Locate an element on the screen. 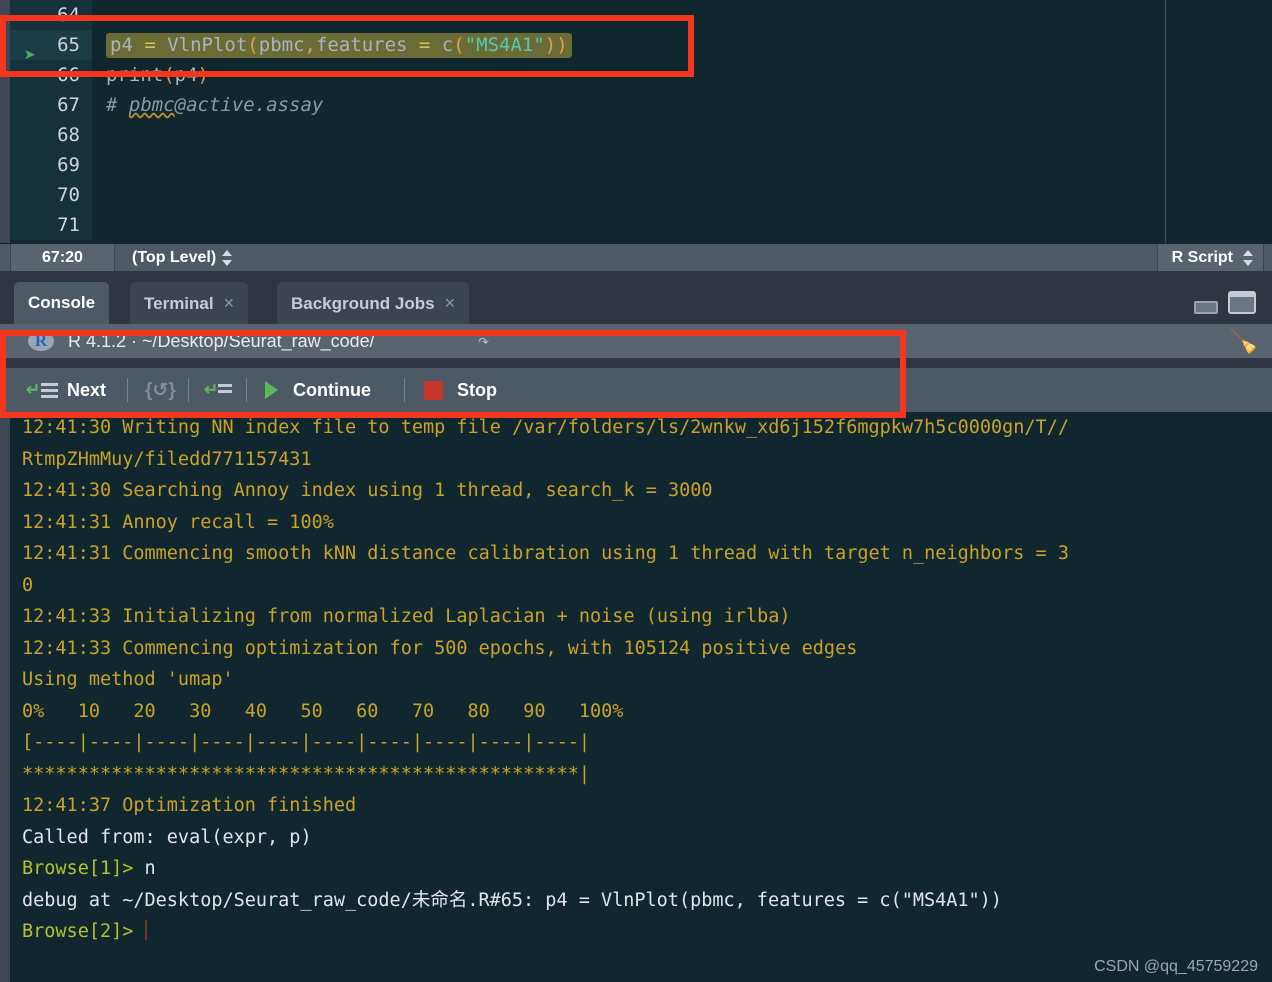  console-left-pad is located at coordinates (5, 697).